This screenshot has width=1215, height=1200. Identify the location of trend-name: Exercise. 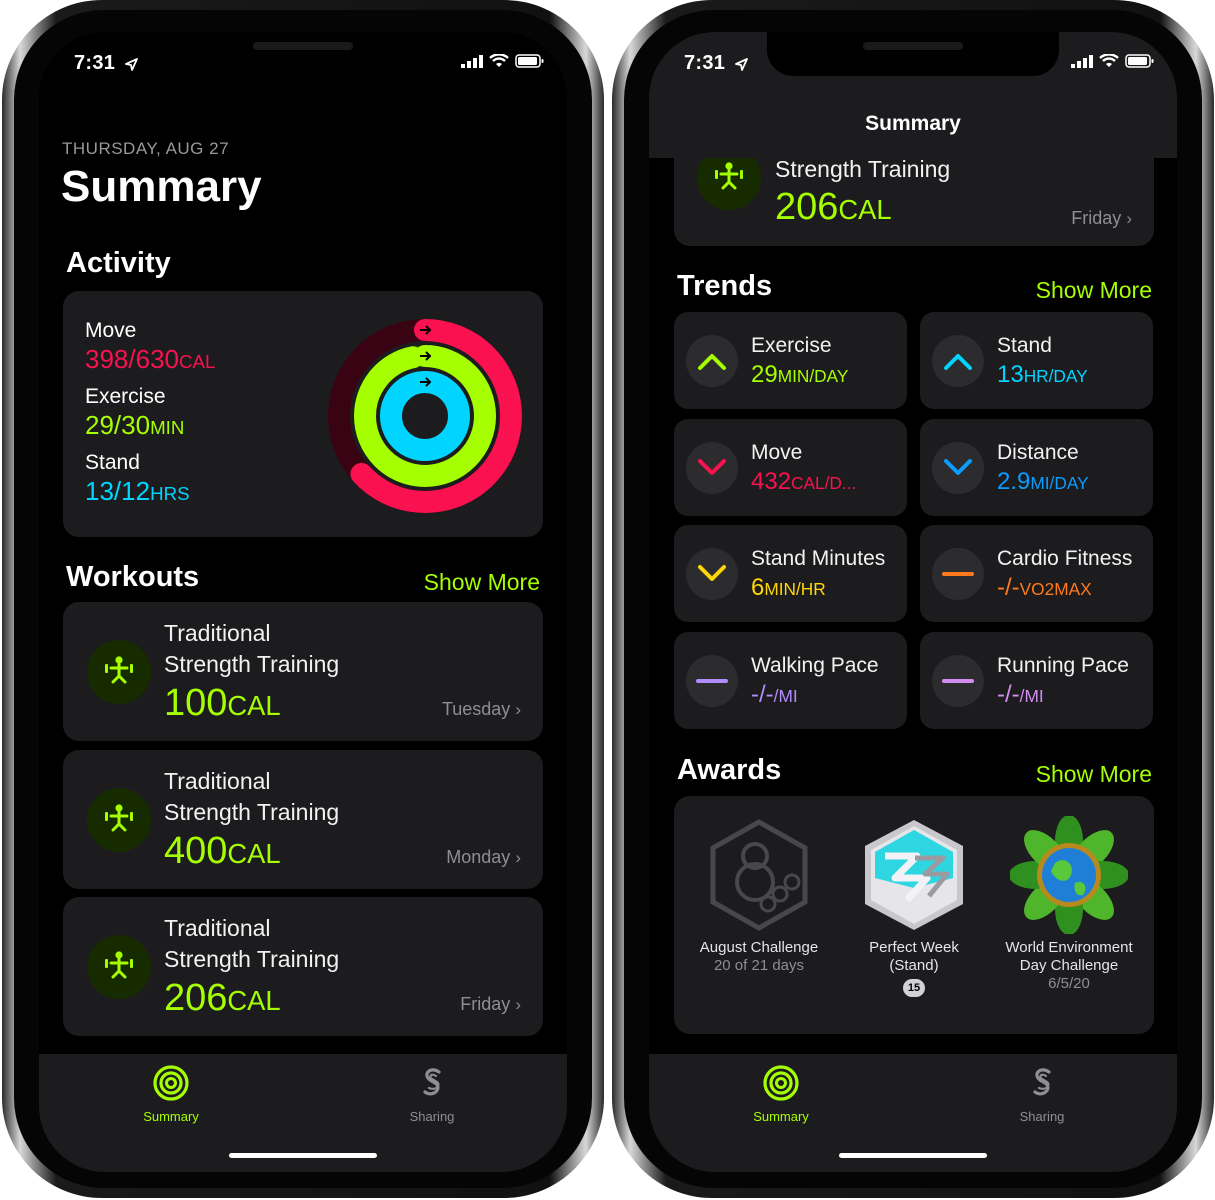
(791, 345).